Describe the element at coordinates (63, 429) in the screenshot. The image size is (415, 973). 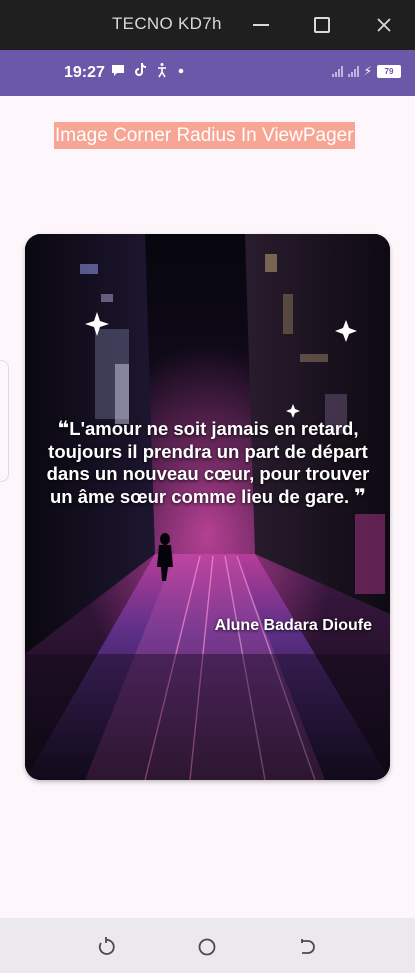
I see `open-quote-icon: ❝` at that location.